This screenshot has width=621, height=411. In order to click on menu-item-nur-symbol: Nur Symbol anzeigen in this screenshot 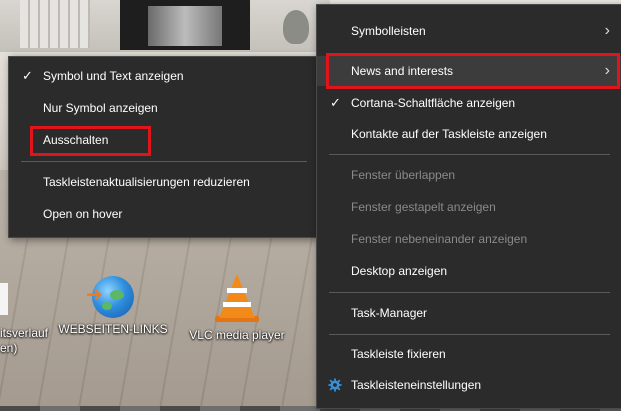, I will do `click(164, 108)`.